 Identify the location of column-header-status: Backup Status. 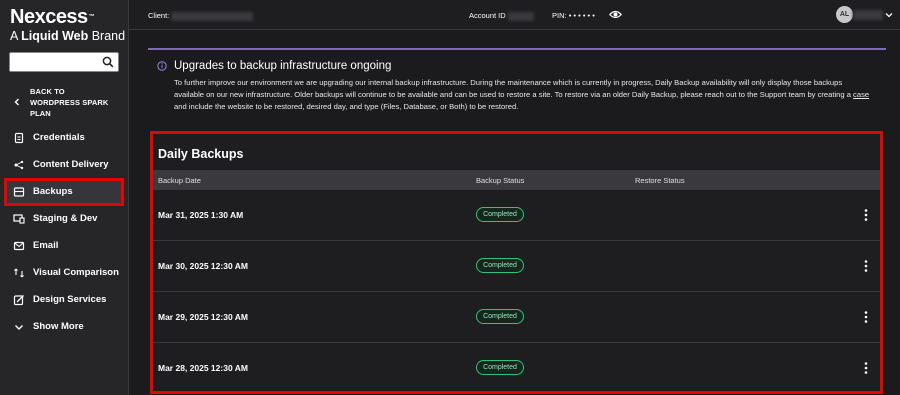
(500, 180).